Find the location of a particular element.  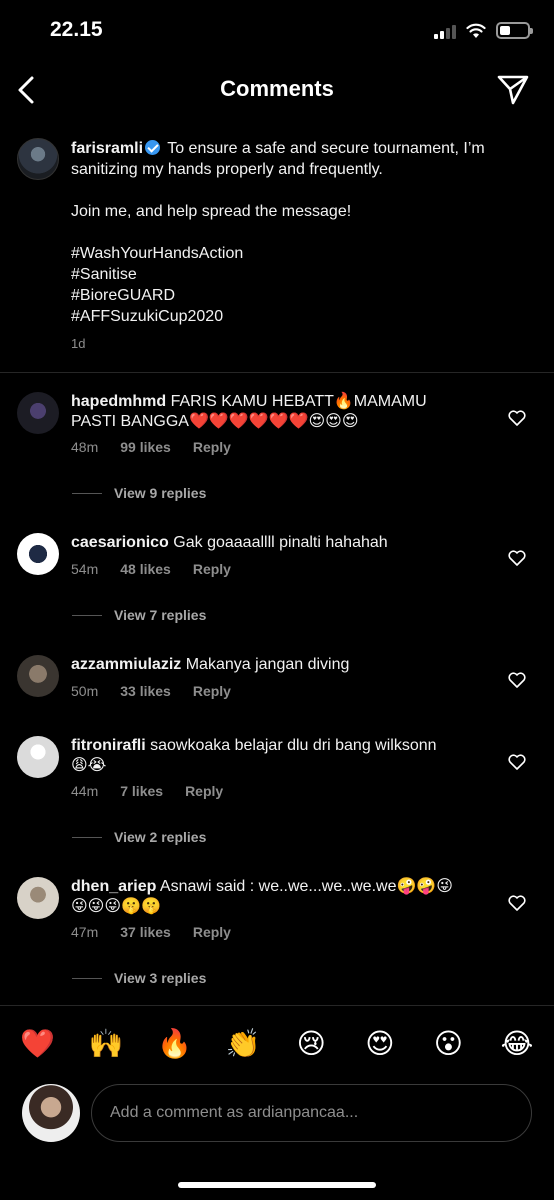

status-time: 22.15 is located at coordinates (76, 29).